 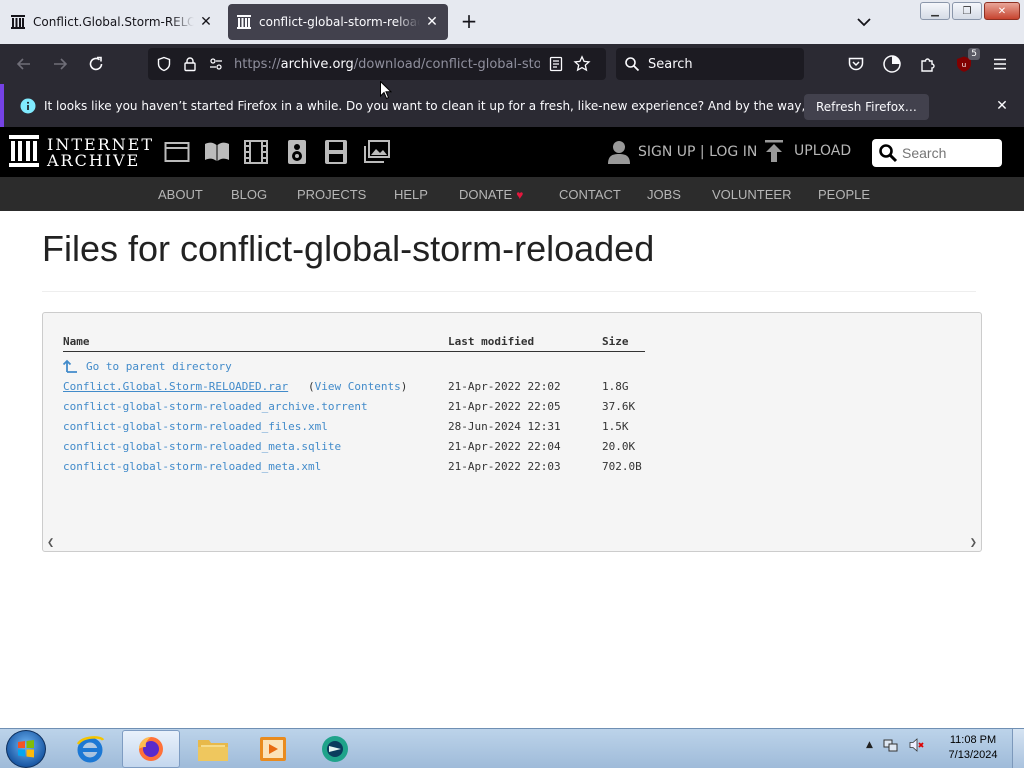 I want to click on menu-people: PEOPLE, so click(x=844, y=194).